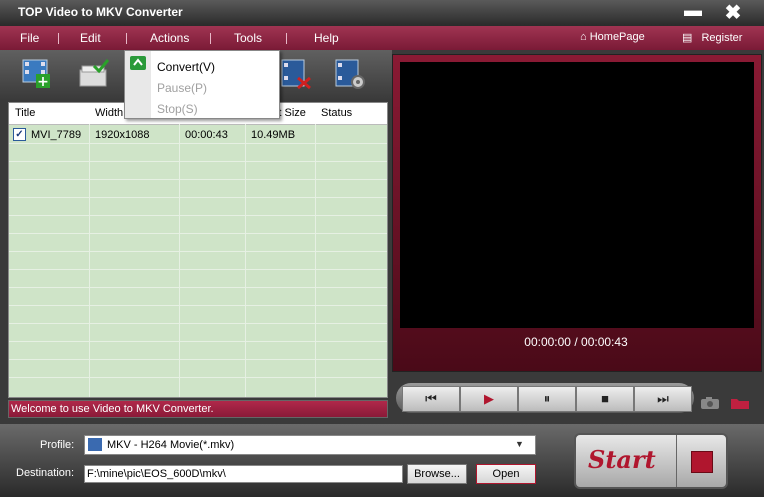  What do you see at coordinates (693, 11) in the screenshot?
I see `minimize-button: ▬` at bounding box center [693, 11].